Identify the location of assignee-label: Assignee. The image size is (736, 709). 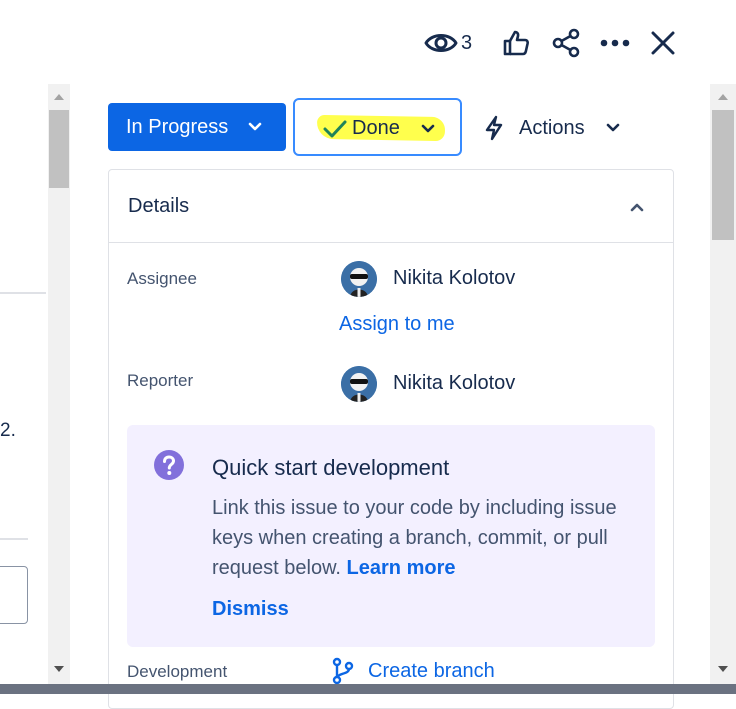
(162, 278).